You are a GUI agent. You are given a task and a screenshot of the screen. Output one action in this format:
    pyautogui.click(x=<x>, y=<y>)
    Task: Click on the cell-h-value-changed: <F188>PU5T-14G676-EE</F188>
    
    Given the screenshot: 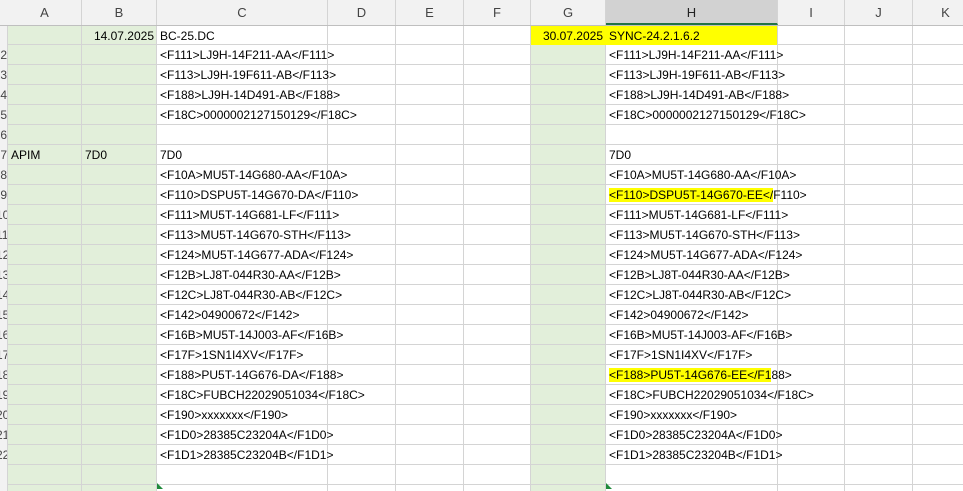 What is the action you would take?
    pyautogui.click(x=699, y=374)
    